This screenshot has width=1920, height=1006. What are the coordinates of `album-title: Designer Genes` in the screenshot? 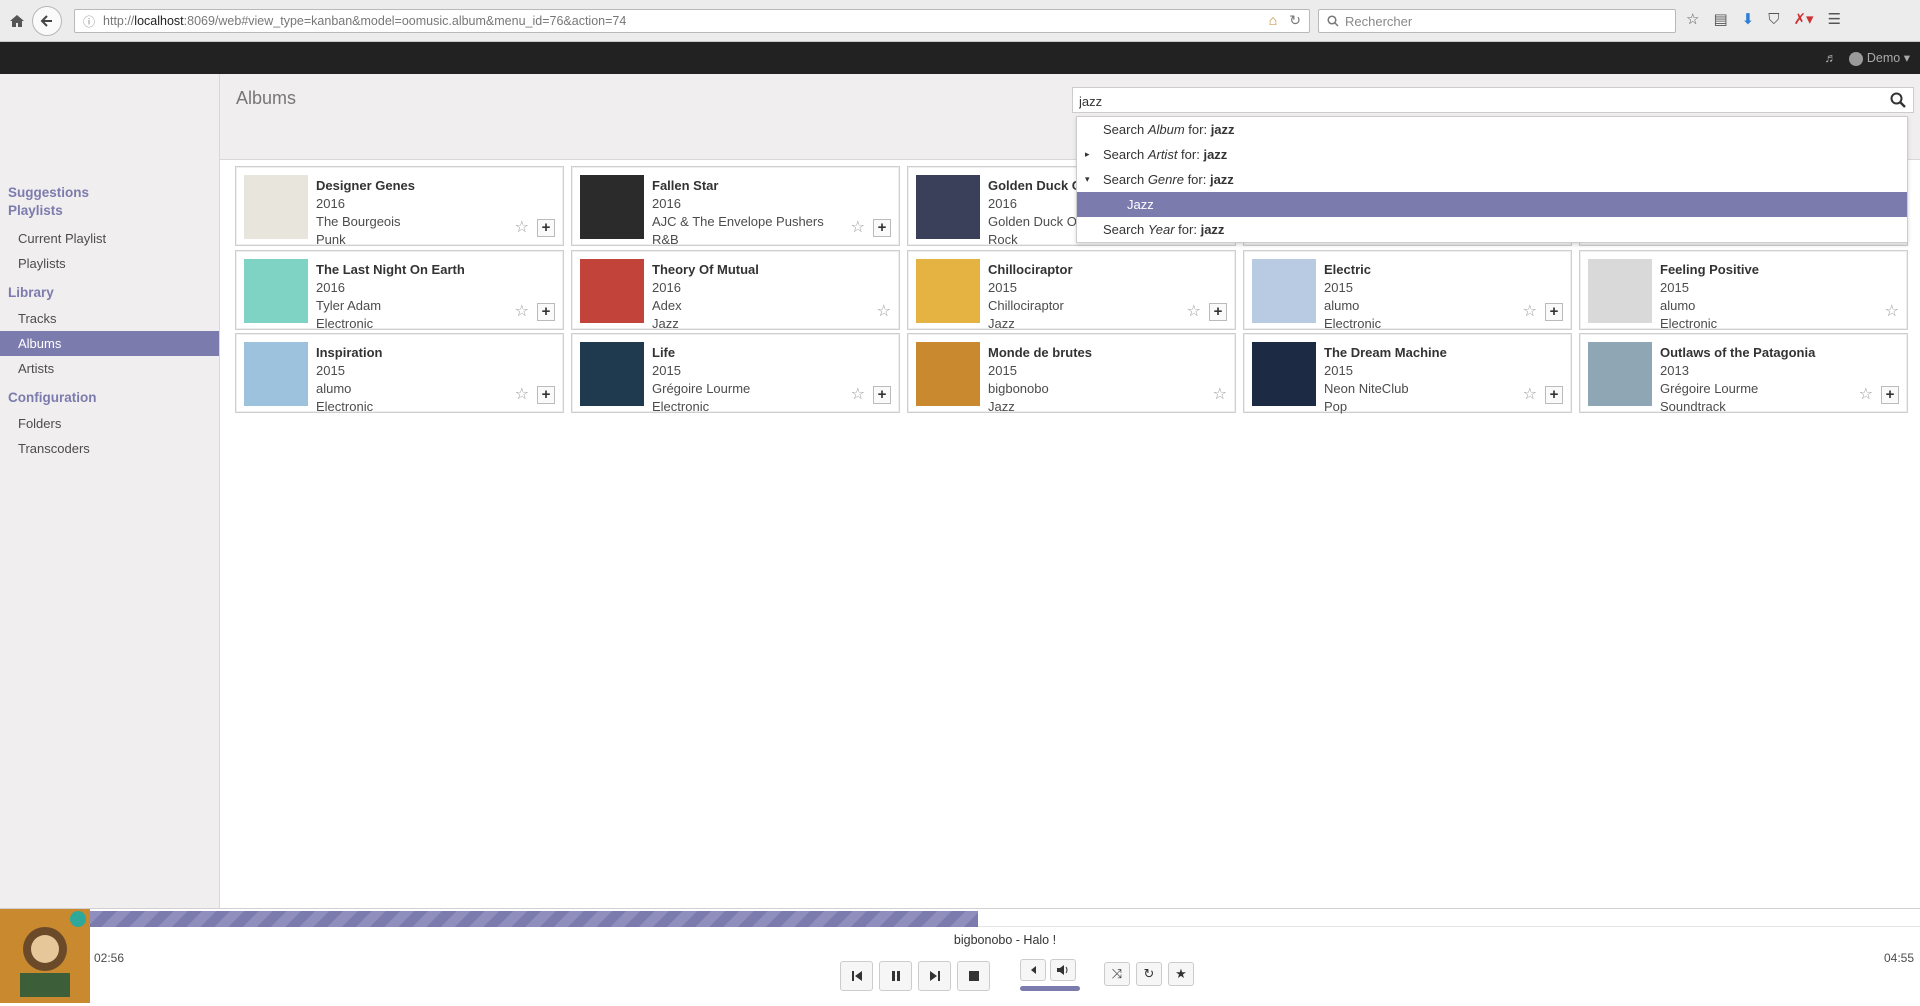 It's located at (436, 186).